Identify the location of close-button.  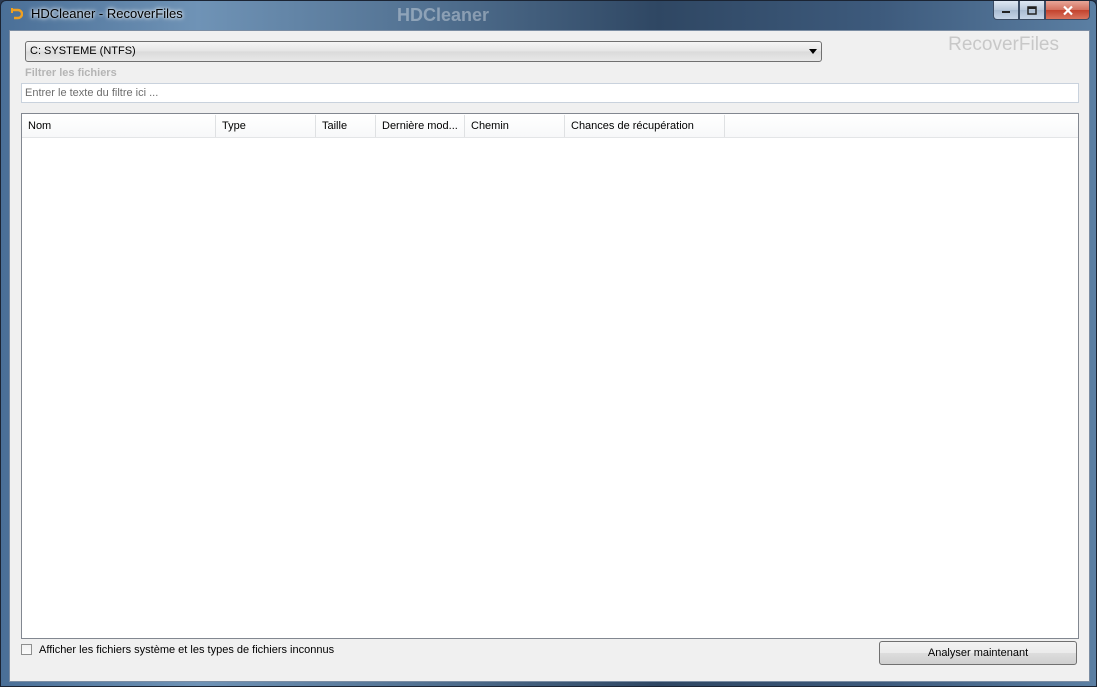
(1067, 10).